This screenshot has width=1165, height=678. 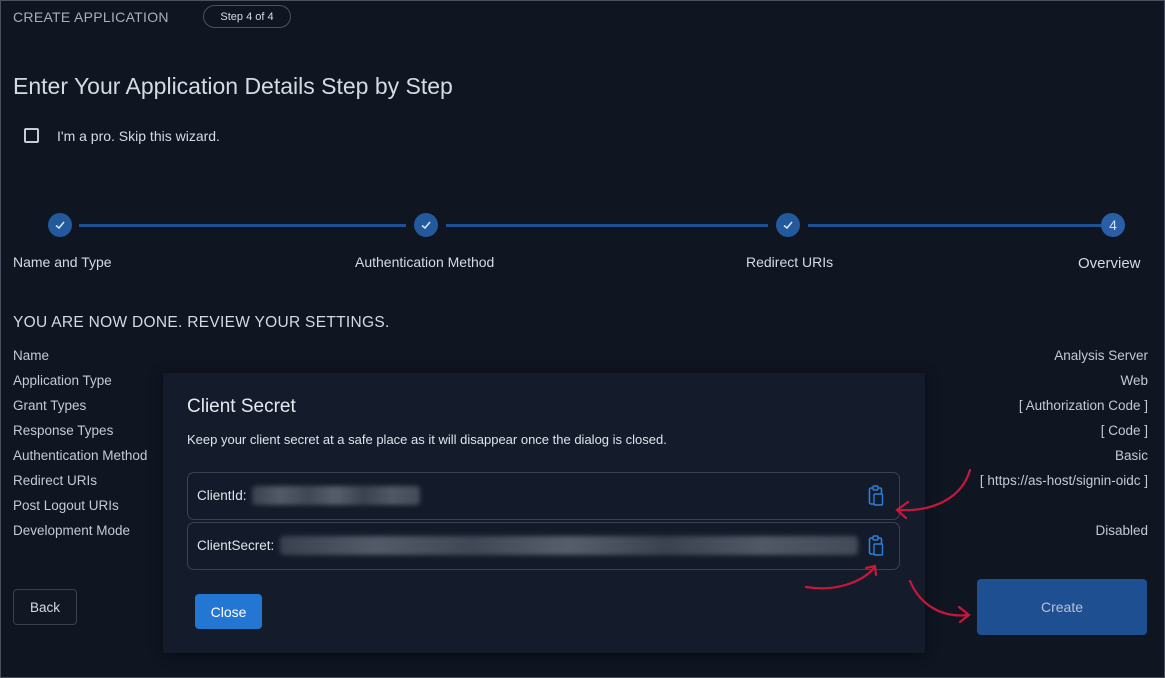 I want to click on review-value-grant-types: [ Authorization Code ], so click(x=1083, y=405).